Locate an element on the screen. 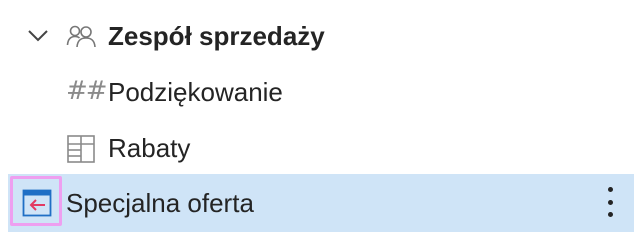 This screenshot has height=249, width=640. hash-icon: ## is located at coordinates (87, 91).